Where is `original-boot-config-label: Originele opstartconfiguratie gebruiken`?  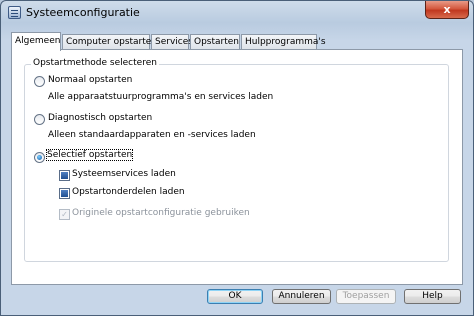
original-boot-config-label: Originele opstartconfiguratie gebruiken is located at coordinates (161, 213).